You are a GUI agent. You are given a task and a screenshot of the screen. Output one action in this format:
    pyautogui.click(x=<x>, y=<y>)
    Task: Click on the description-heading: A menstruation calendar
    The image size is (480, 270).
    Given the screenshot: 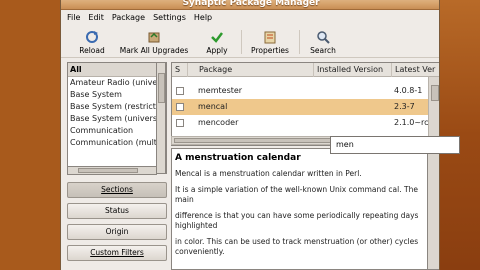 What is the action you would take?
    pyautogui.click(x=238, y=158)
    